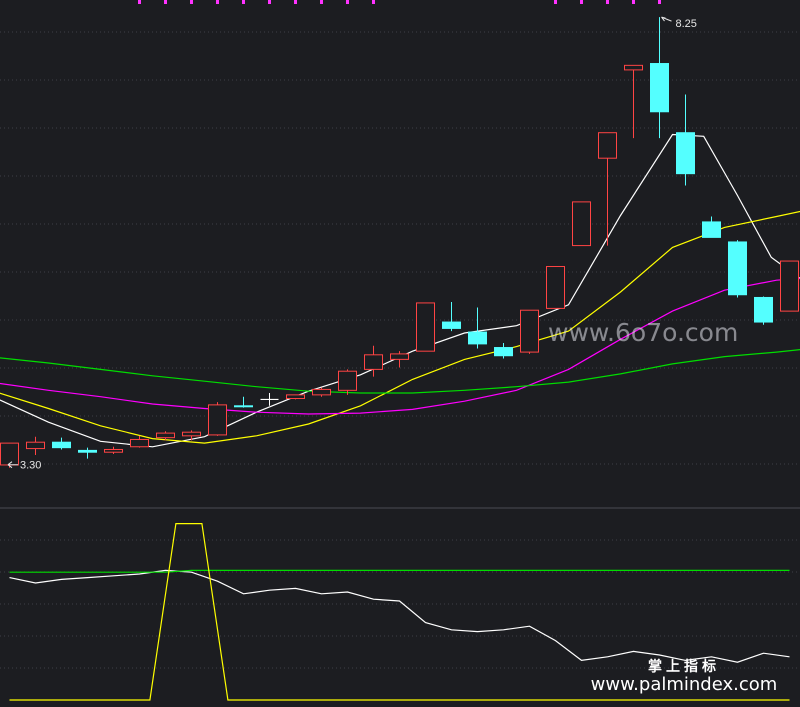  I want to click on footer-url: www.palmindex.com, so click(684, 684).